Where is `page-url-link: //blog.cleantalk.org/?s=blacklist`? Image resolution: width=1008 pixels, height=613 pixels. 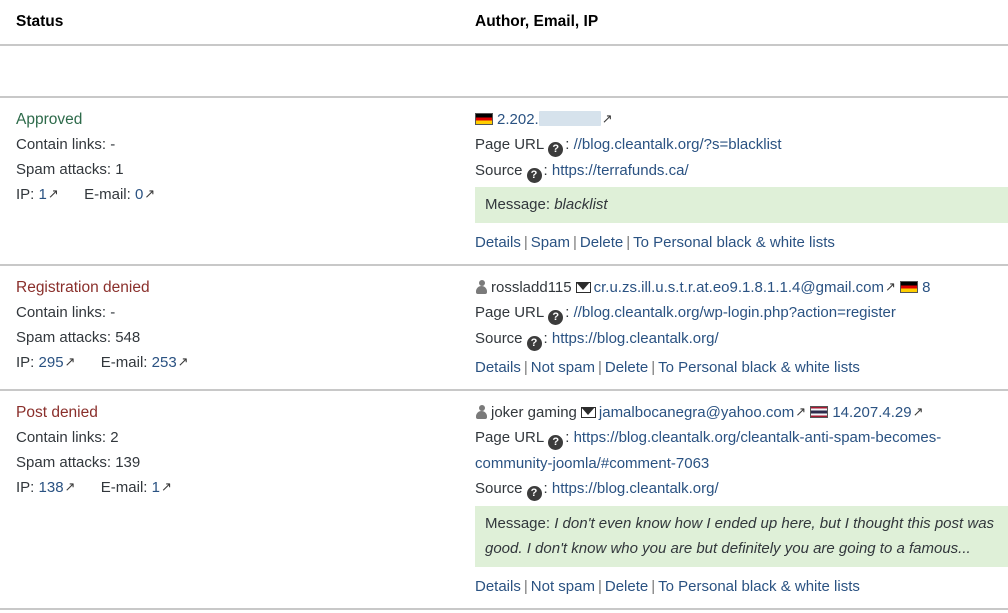 page-url-link: //blog.cleantalk.org/?s=blacklist is located at coordinates (678, 144).